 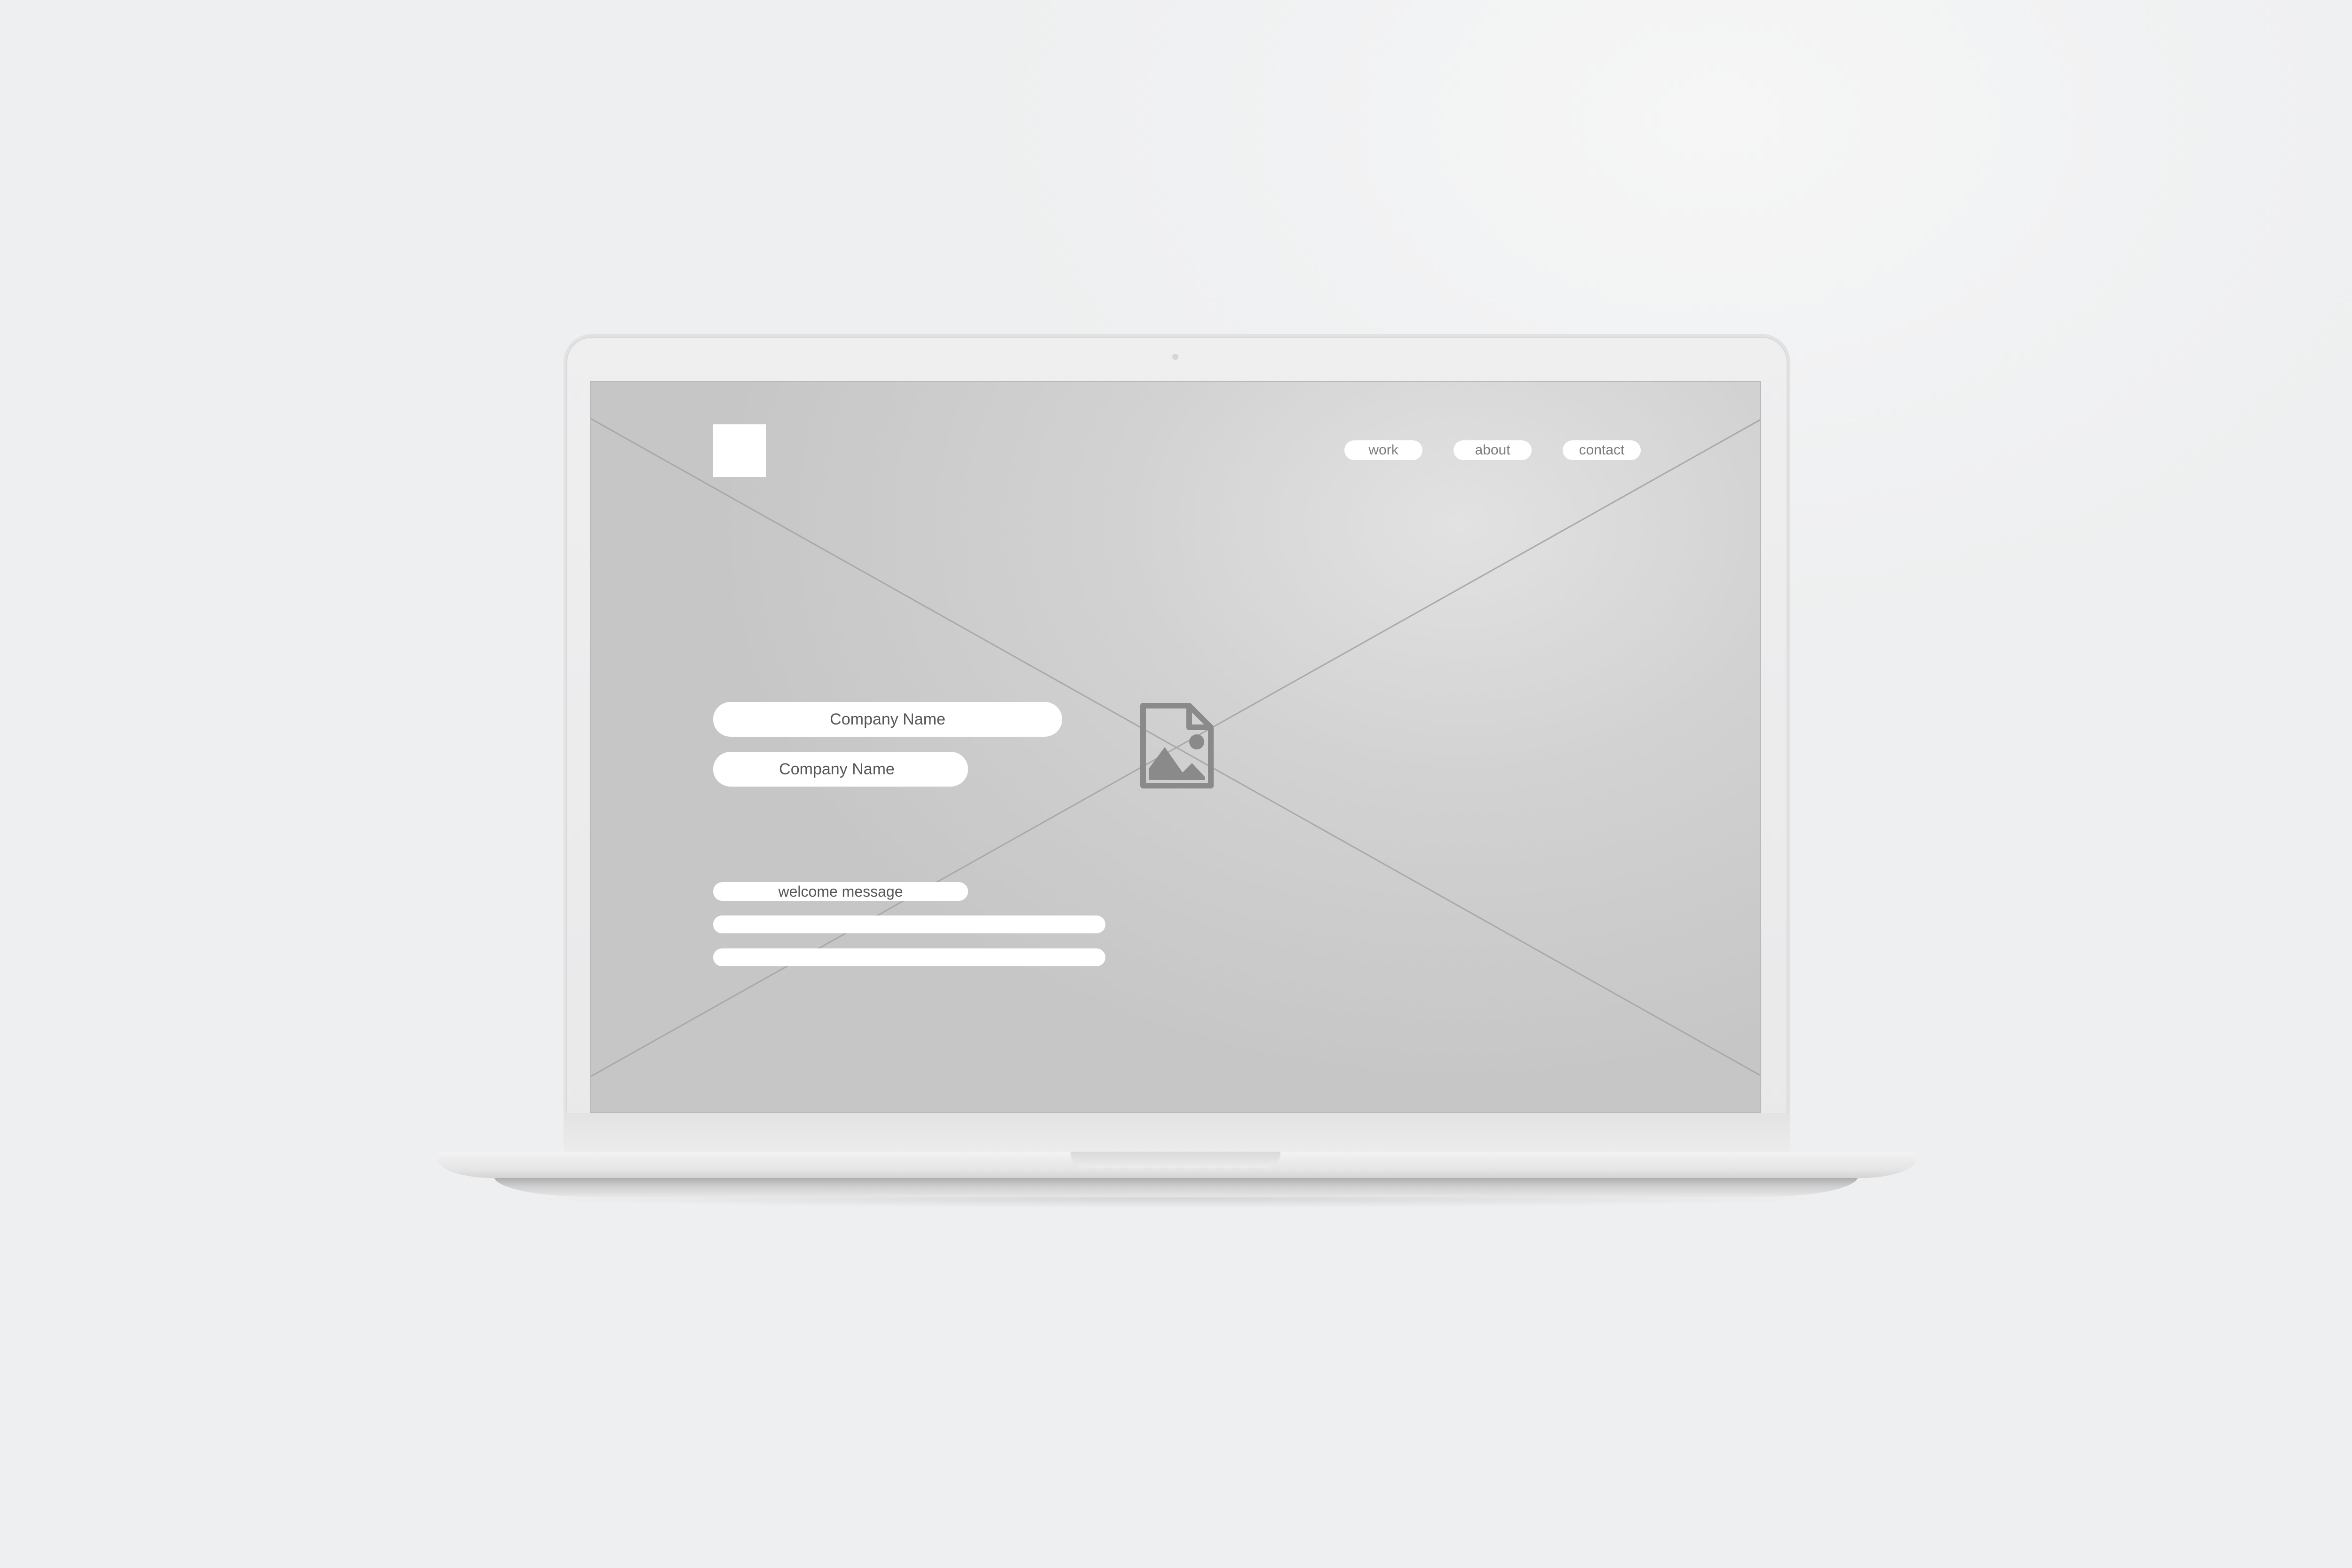 I want to click on company-name-subheading: Company Name, so click(x=840, y=769).